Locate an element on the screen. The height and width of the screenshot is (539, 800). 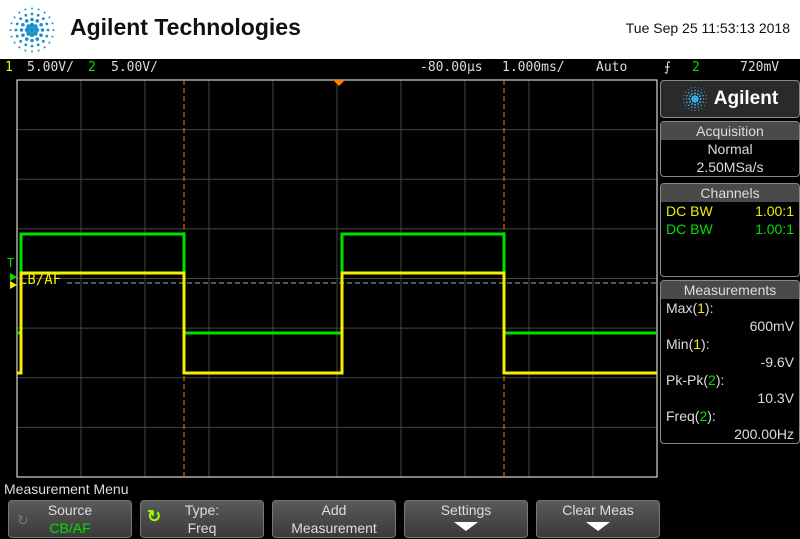
measurement-value: -9.6V is located at coordinates (777, 362).